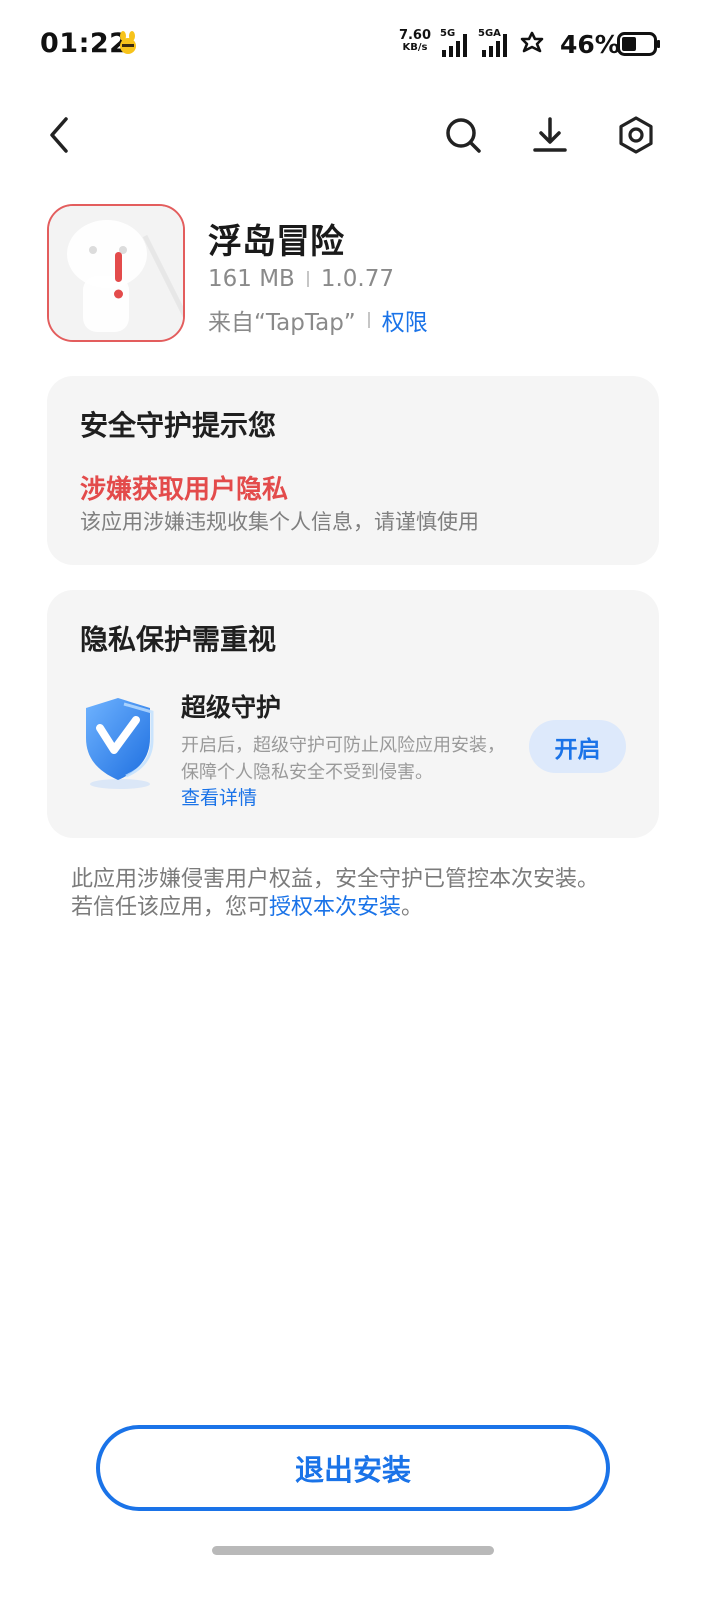 This screenshot has height=1600, width=720. I want to click on warning-description: 该应用涉嫌违规收集个人信息，请谨慎使用, so click(279, 522).